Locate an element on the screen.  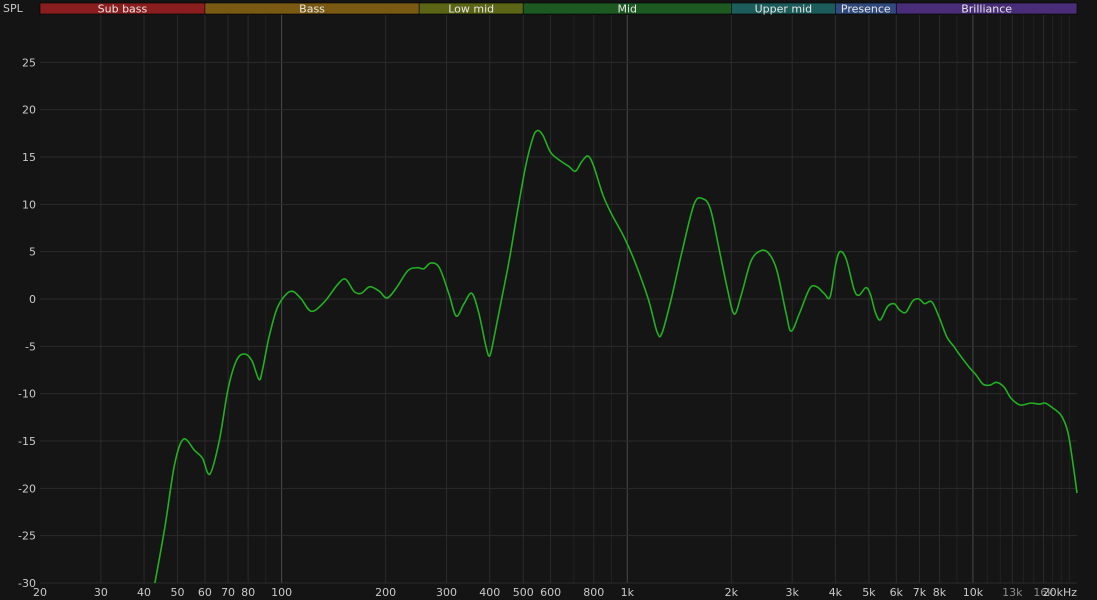
y-tick-label: 25 is located at coordinates (29, 62).